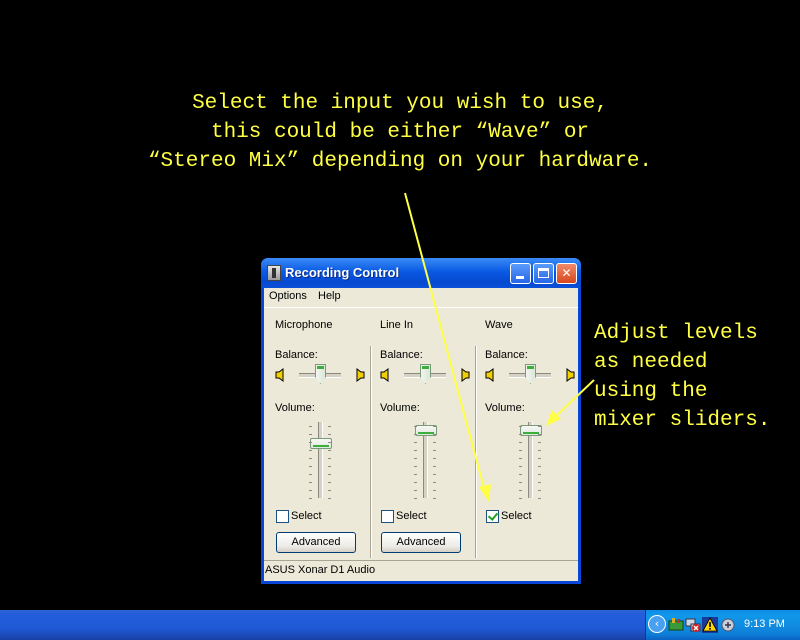  Describe the element at coordinates (499, 347) in the screenshot. I see `annotation-arrows` at that location.